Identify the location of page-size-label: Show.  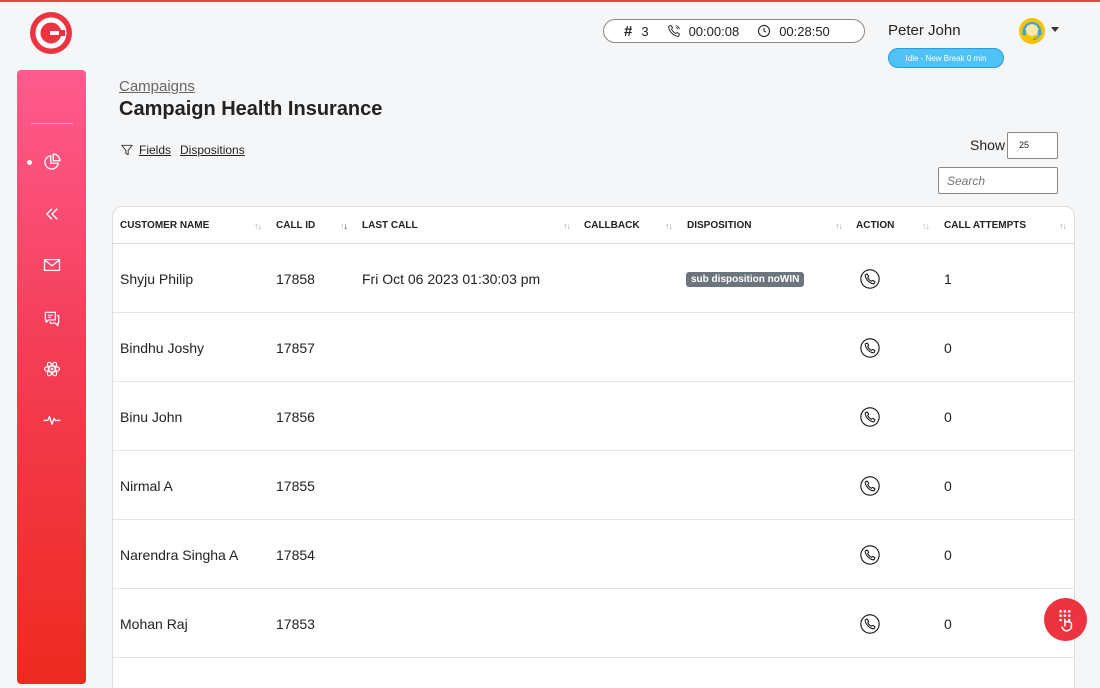
(988, 145).